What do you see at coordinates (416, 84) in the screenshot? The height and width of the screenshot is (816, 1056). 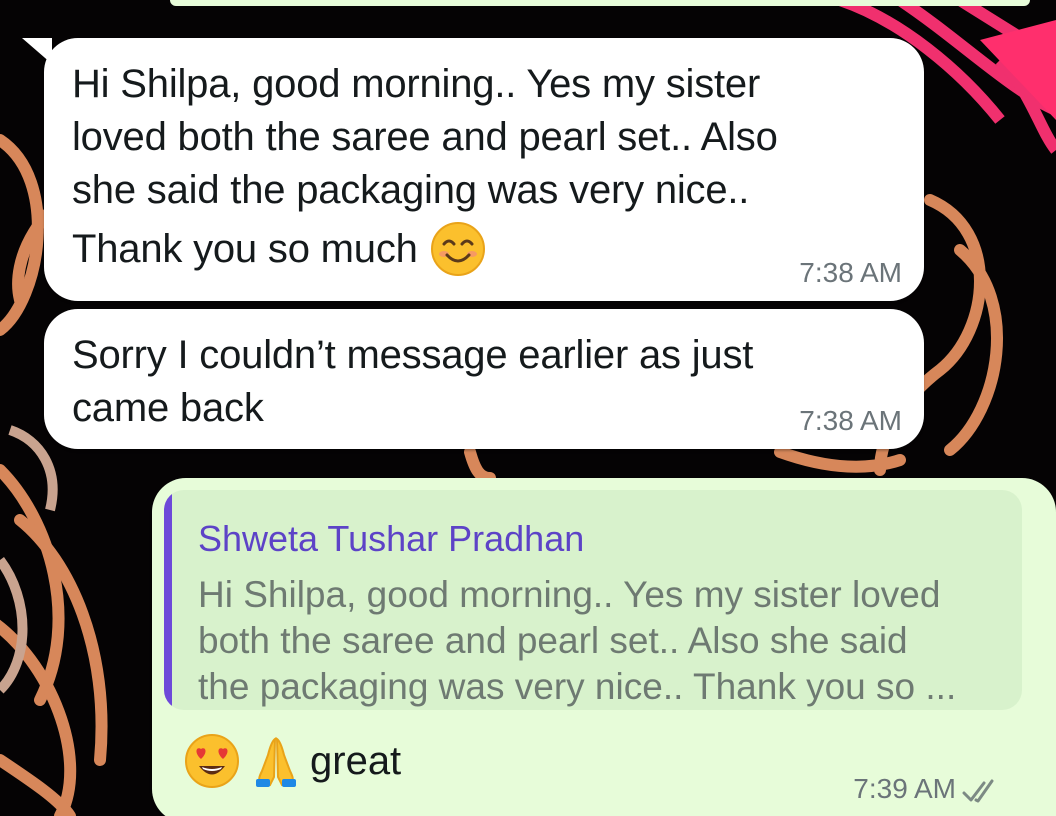 I see `message-line: Hi Shilpa, good morning.. Yes my sister` at bounding box center [416, 84].